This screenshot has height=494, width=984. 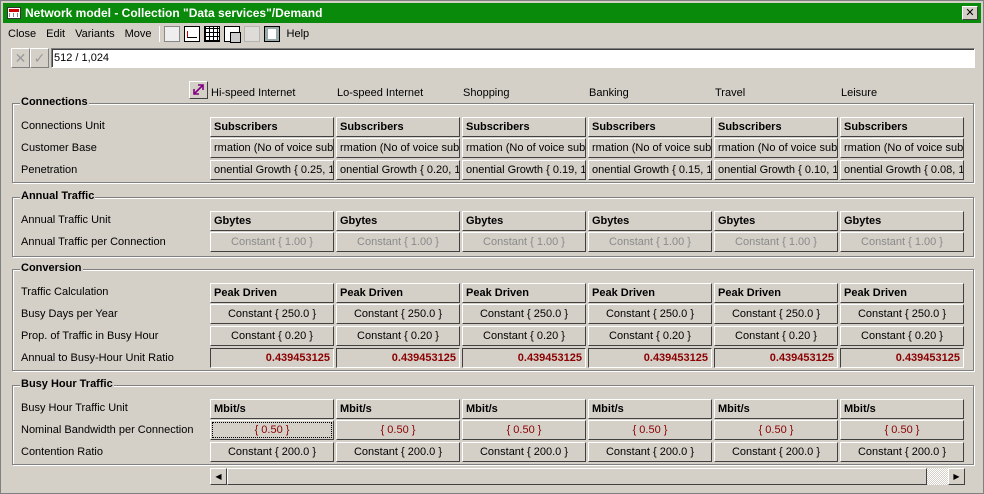 What do you see at coordinates (970, 13) in the screenshot?
I see `window-close-button: ✕` at bounding box center [970, 13].